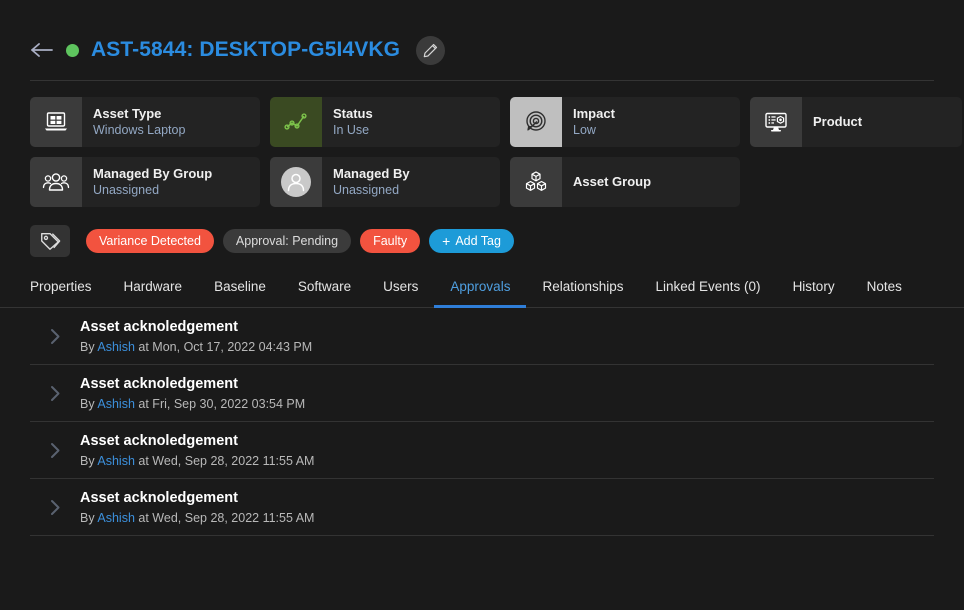 The height and width of the screenshot is (610, 964). What do you see at coordinates (371, 173) in the screenshot?
I see `card-label: Managed By` at bounding box center [371, 173].